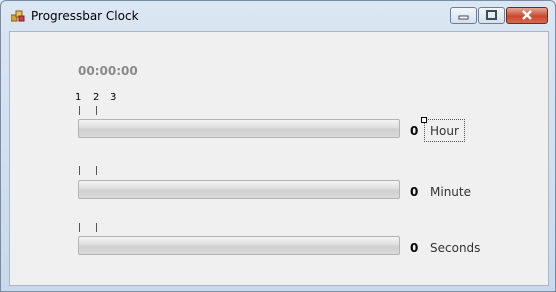 The image size is (556, 292). I want to click on title-bar: Progressbar Clock, so click(278, 16).